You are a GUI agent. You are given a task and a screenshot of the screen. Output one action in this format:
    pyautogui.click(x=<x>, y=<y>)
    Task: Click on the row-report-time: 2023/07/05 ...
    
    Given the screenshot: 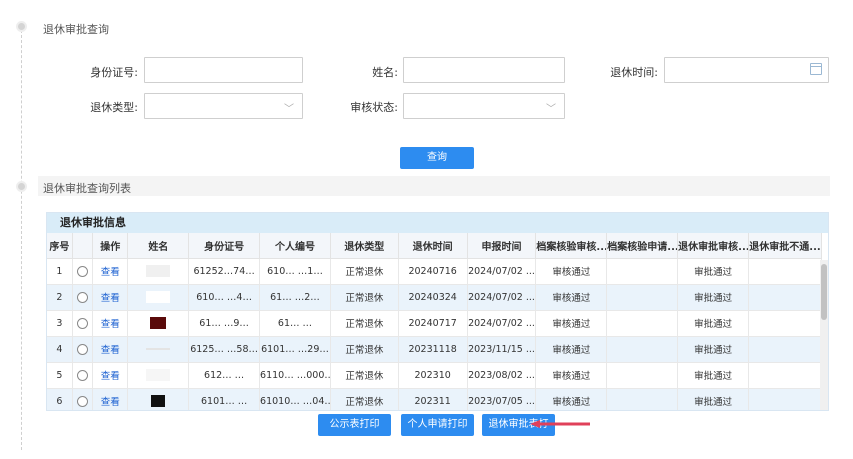 What is the action you would take?
    pyautogui.click(x=502, y=399)
    